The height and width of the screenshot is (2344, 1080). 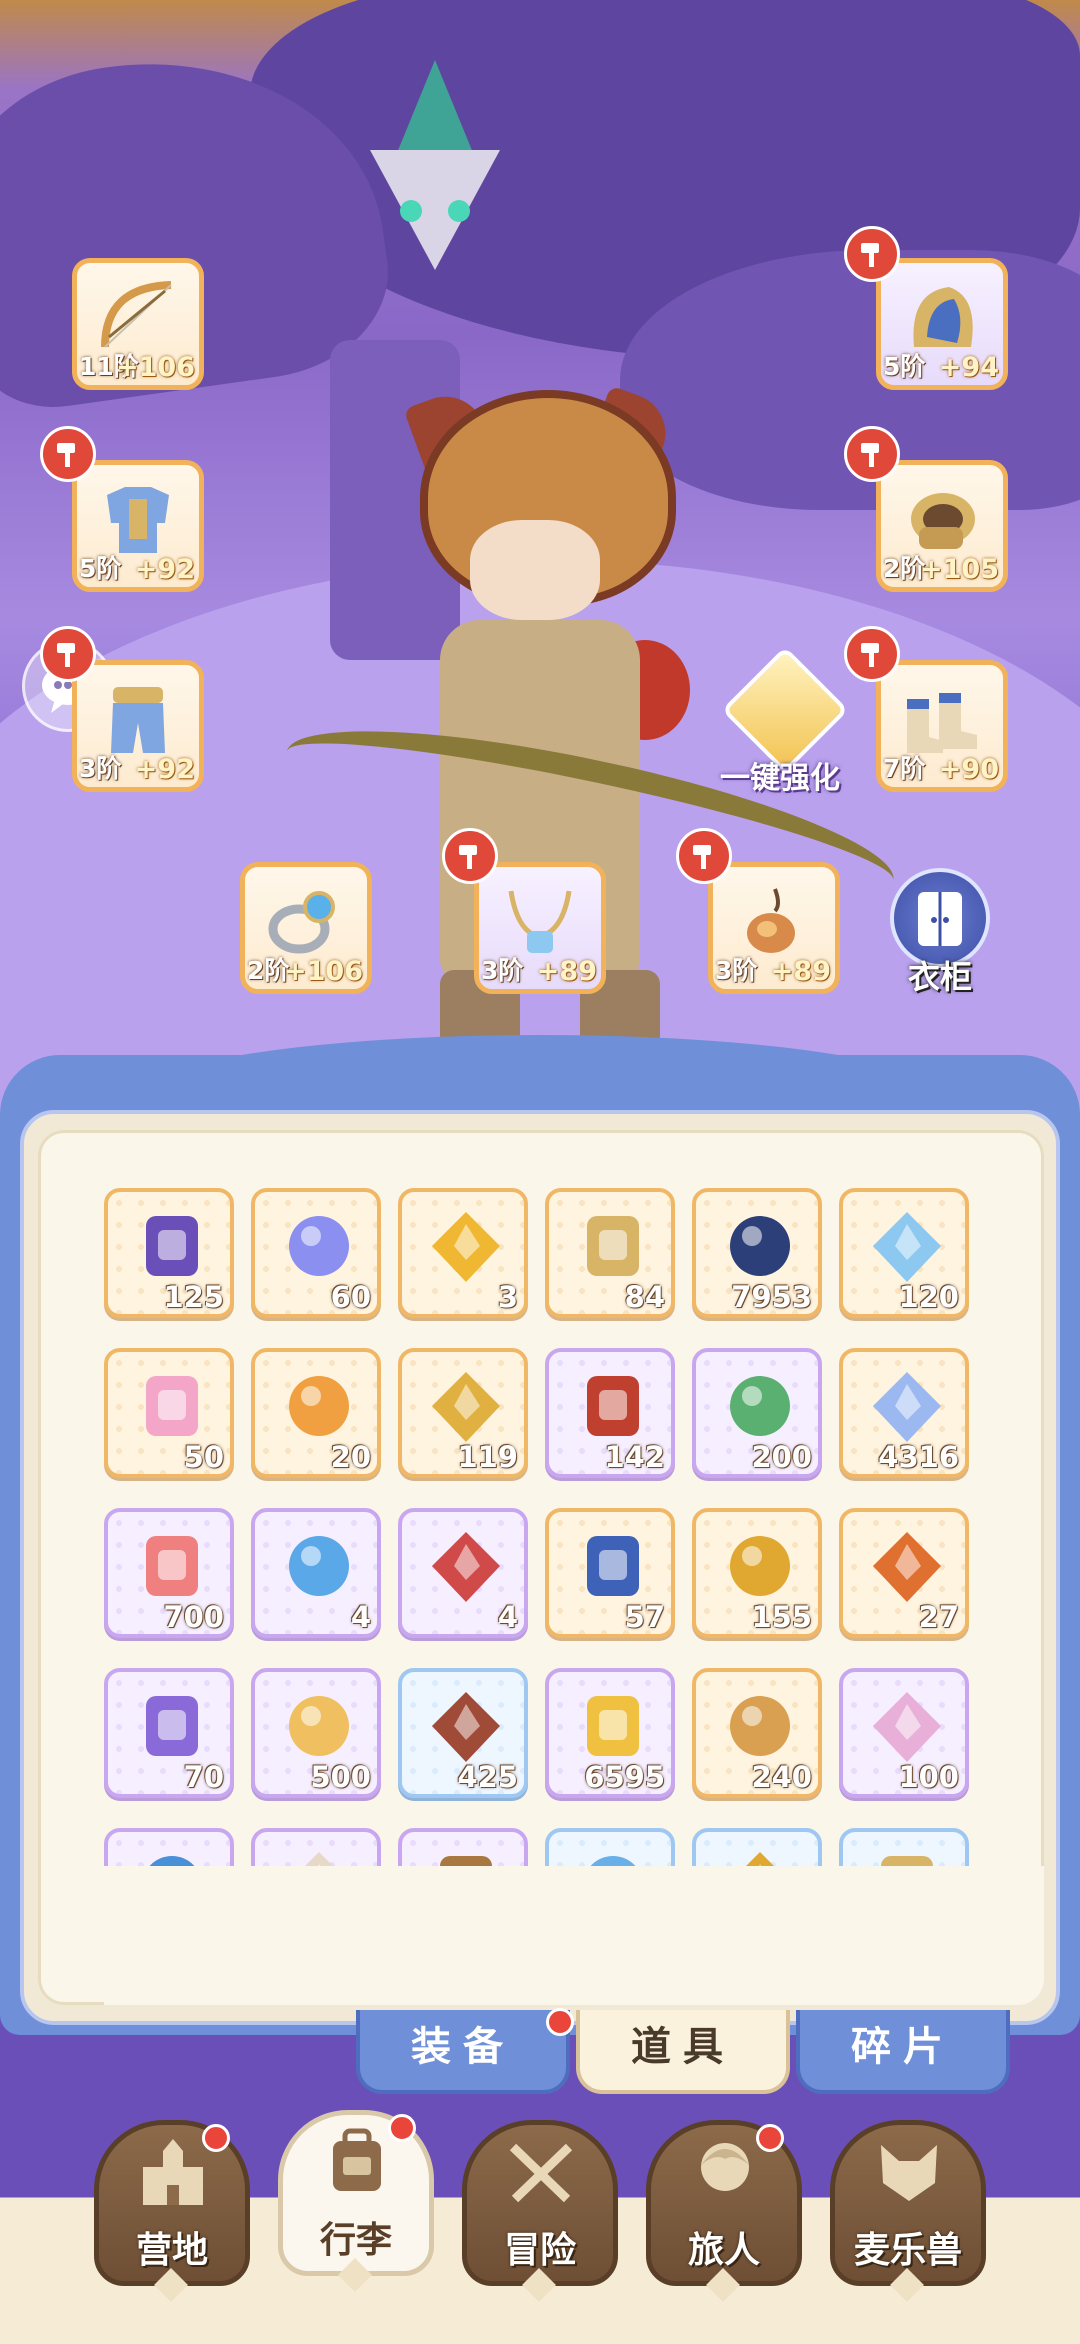 What do you see at coordinates (319, 1406) in the screenshot?
I see `outfit-card-icon` at bounding box center [319, 1406].